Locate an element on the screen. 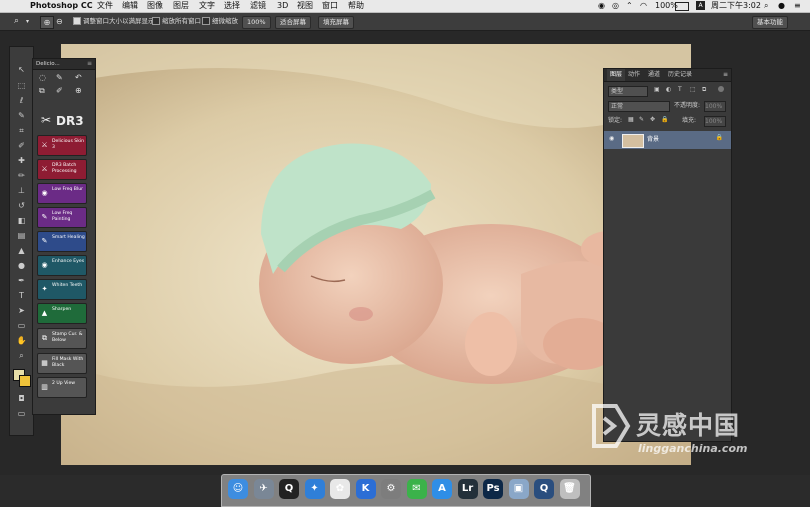  history-brush-tool-icon: ↺ is located at coordinates (21, 205).